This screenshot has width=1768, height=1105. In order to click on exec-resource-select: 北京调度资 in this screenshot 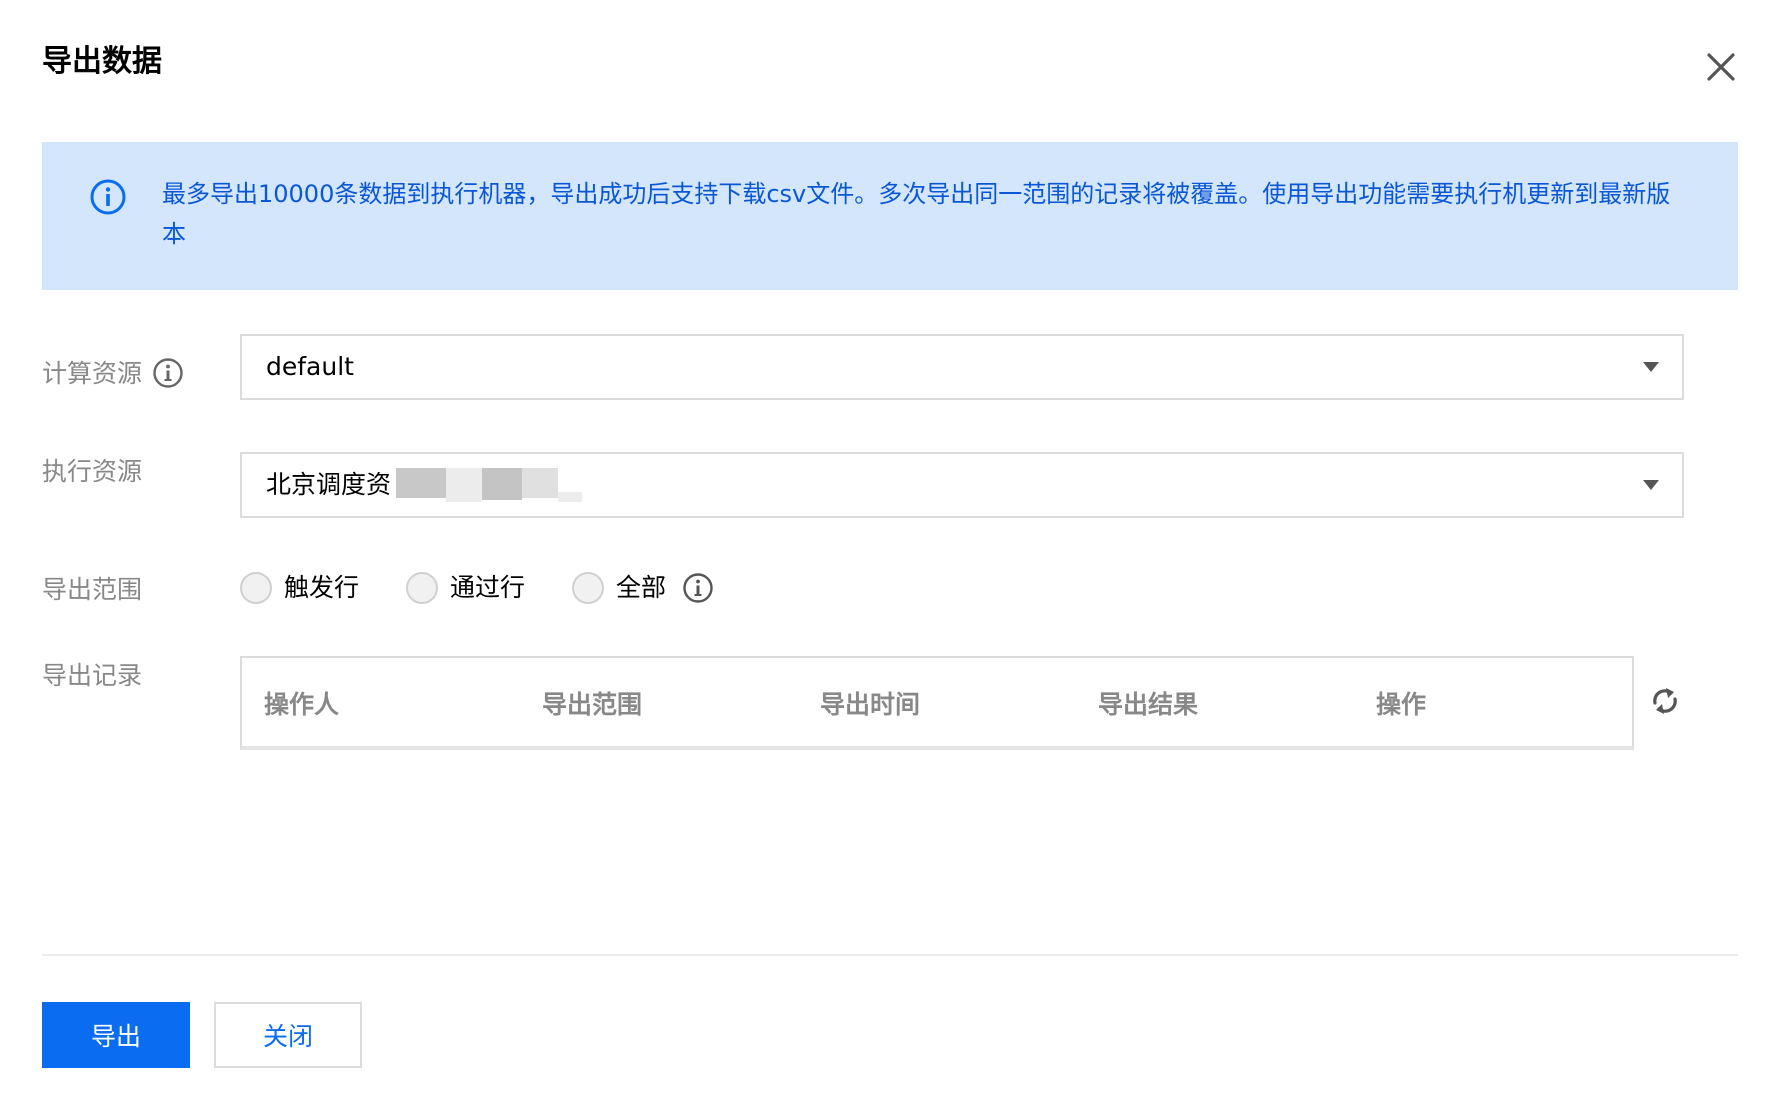, I will do `click(962, 485)`.